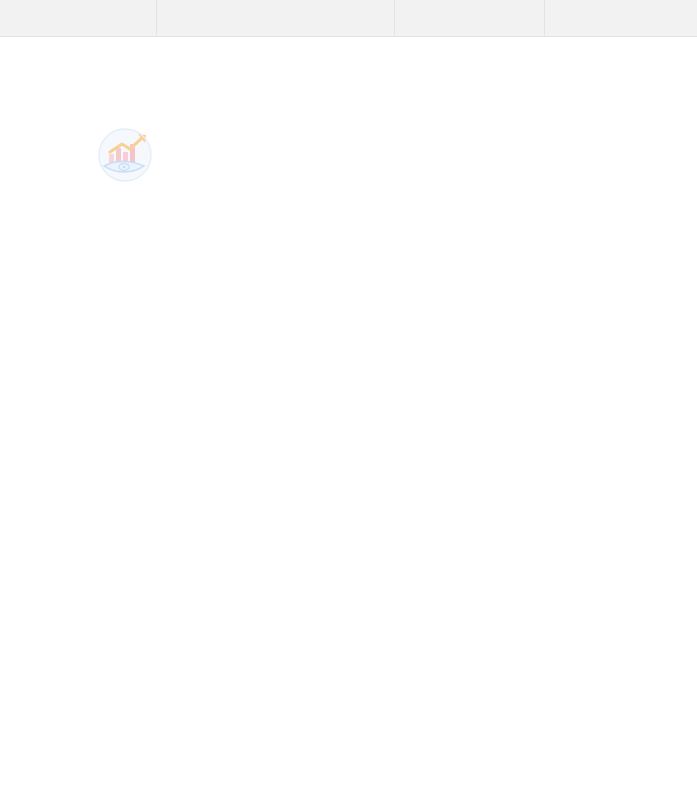  Describe the element at coordinates (226, 159) in the screenshot. I see `watermark` at that location.